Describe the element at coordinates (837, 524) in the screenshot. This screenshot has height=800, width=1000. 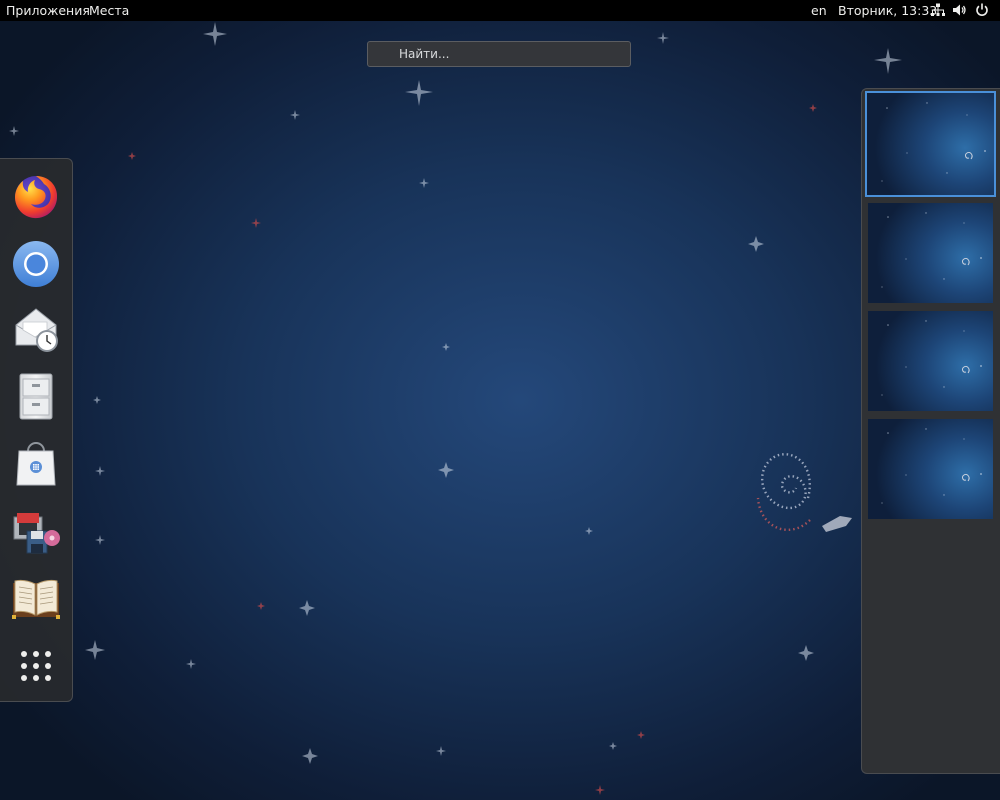
I see `rocket` at that location.